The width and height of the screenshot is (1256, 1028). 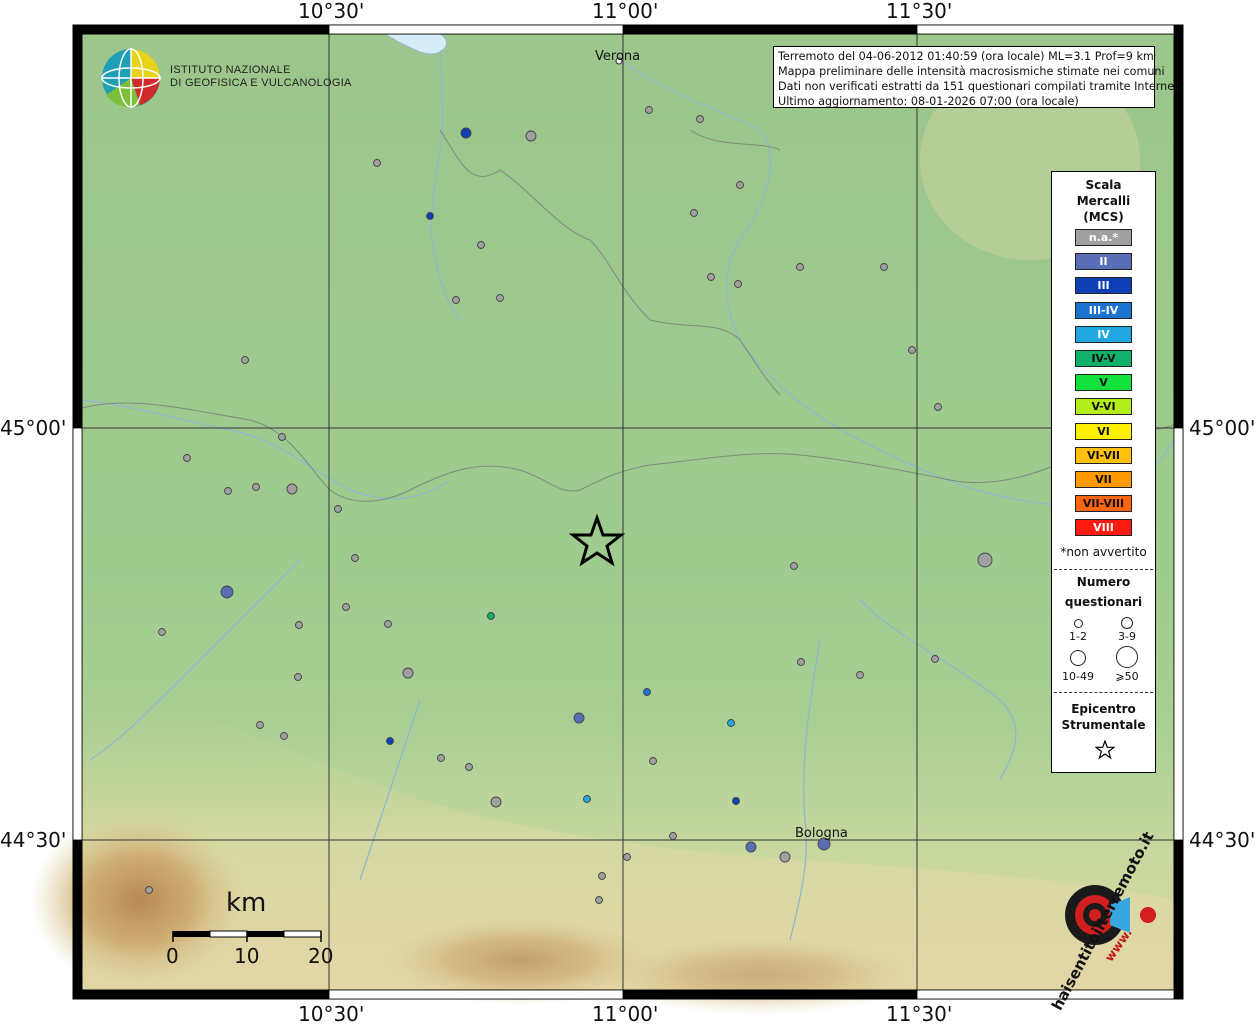 What do you see at coordinates (1103, 407) in the screenshot?
I see `legend-swatch-v-vi: V-VI` at bounding box center [1103, 407].